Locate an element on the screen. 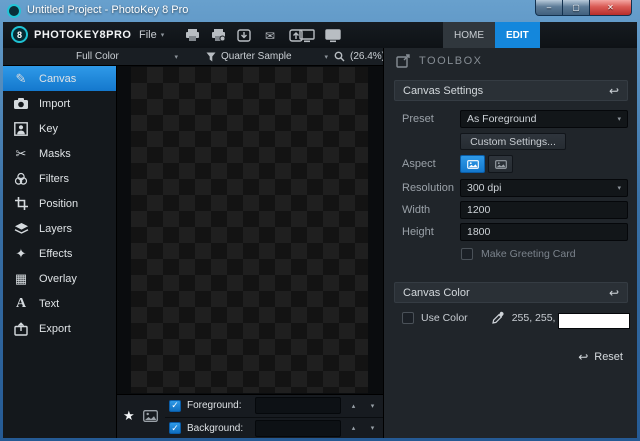  sidebar-item-export: Export is located at coordinates (59, 328).